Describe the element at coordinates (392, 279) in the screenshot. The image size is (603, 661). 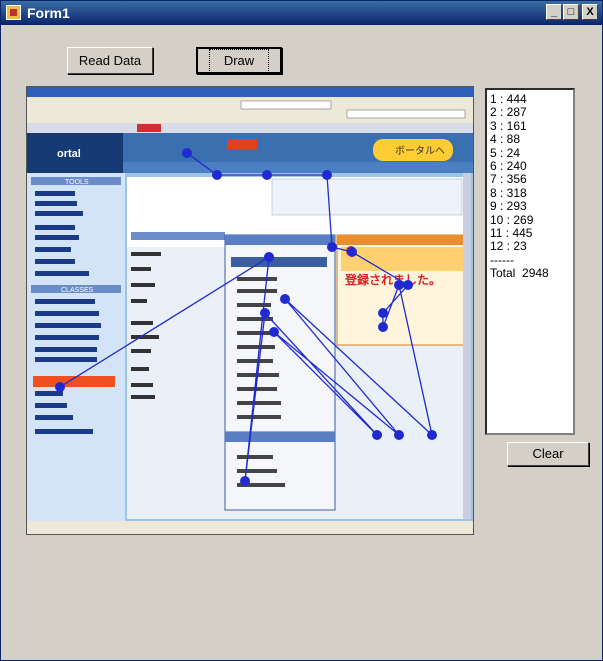
I see `saved-toast: 登録されました。` at that location.